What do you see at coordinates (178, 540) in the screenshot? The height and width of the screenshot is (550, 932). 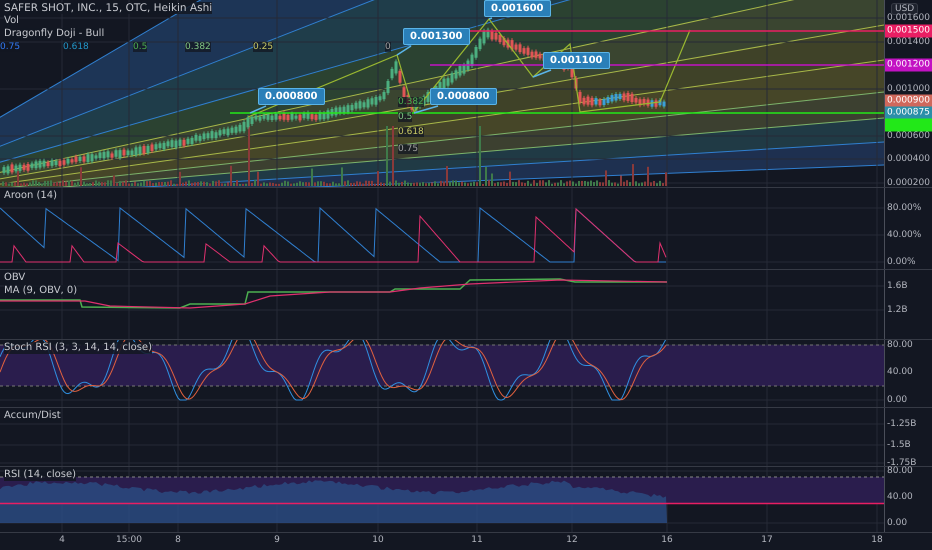 I see `time-tick: 8` at bounding box center [178, 540].